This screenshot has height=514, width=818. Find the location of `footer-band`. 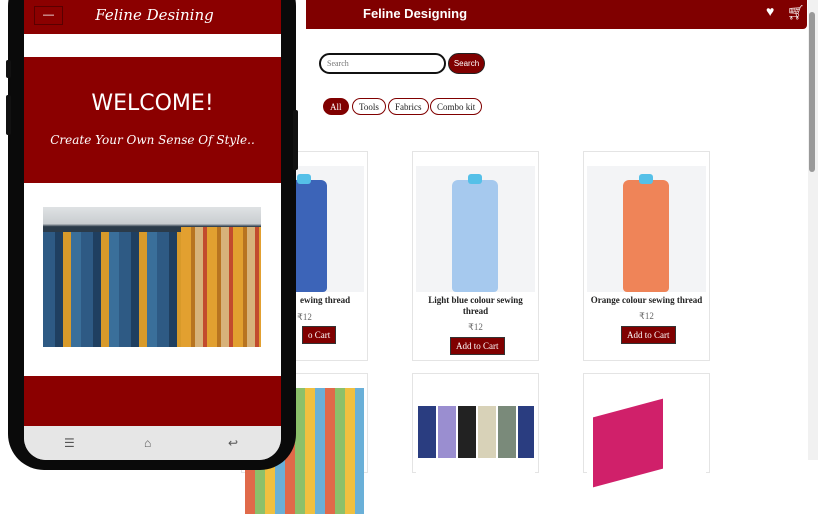

footer-band is located at coordinates (152, 401).